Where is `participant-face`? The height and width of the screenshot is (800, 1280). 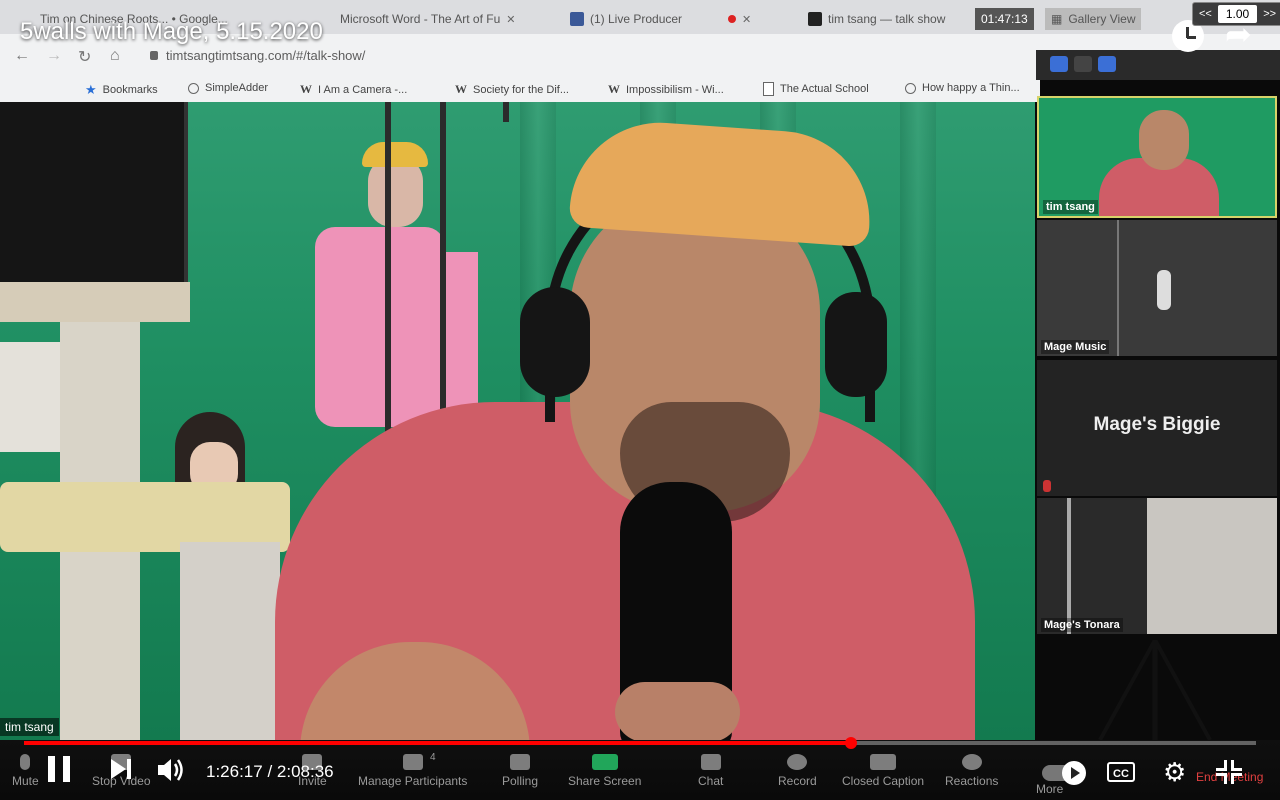 participant-face is located at coordinates (1164, 140).